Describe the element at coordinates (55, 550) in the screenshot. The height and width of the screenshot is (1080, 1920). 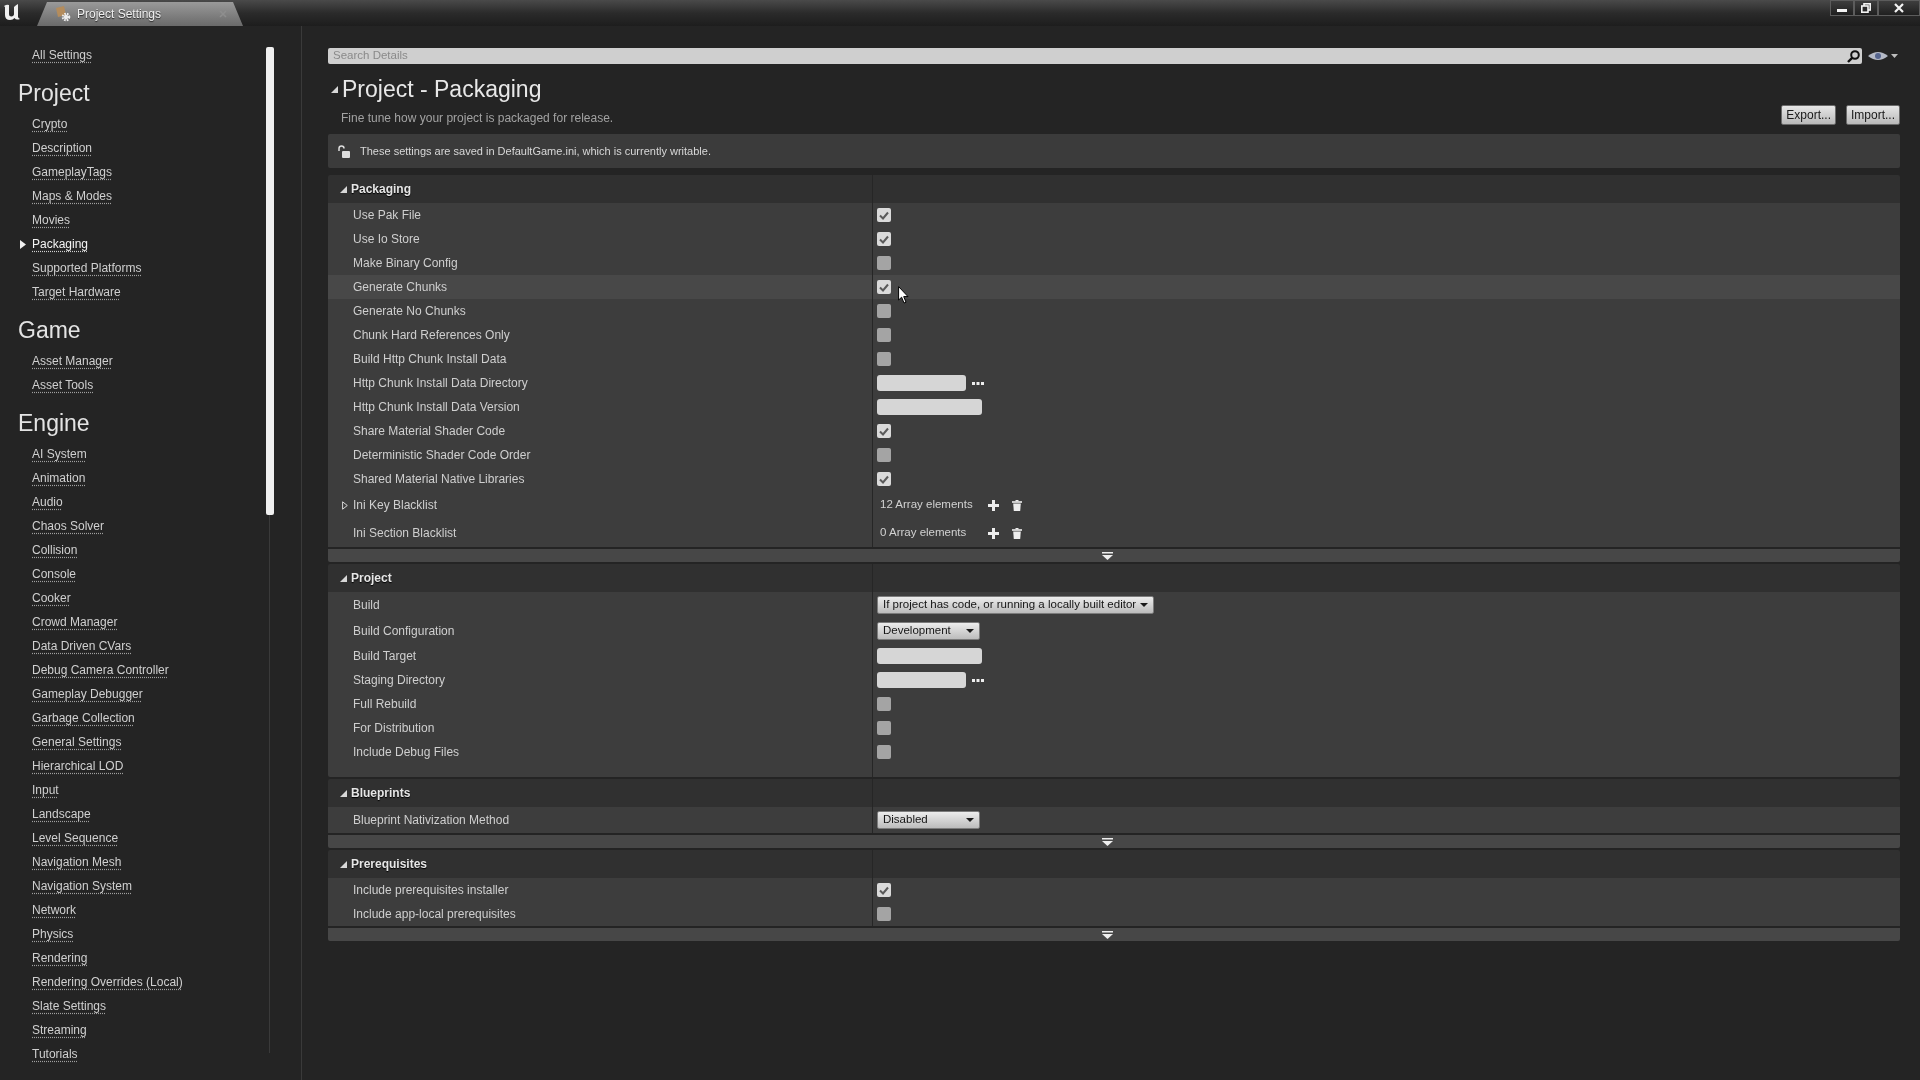
I see `sidebar-link: Collision` at that location.